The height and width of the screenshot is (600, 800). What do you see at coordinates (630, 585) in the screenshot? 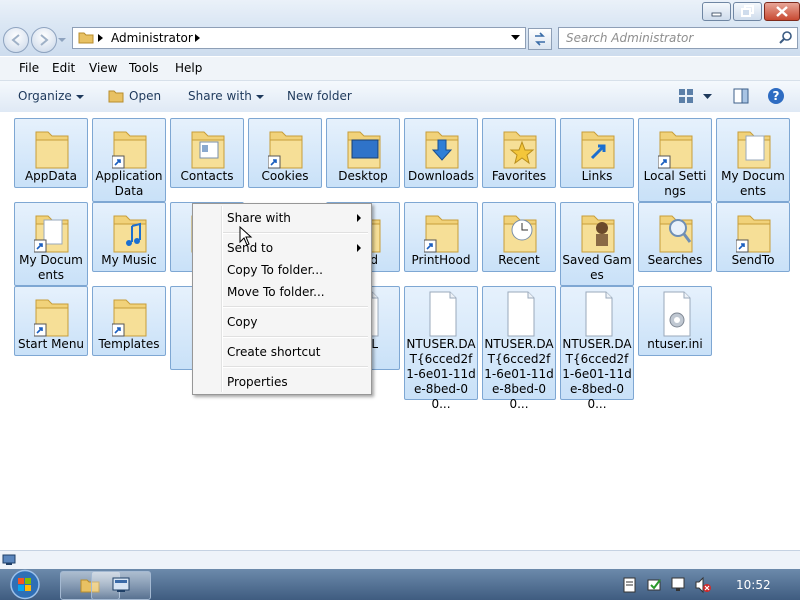
I see `document-tray-icon` at bounding box center [630, 585].